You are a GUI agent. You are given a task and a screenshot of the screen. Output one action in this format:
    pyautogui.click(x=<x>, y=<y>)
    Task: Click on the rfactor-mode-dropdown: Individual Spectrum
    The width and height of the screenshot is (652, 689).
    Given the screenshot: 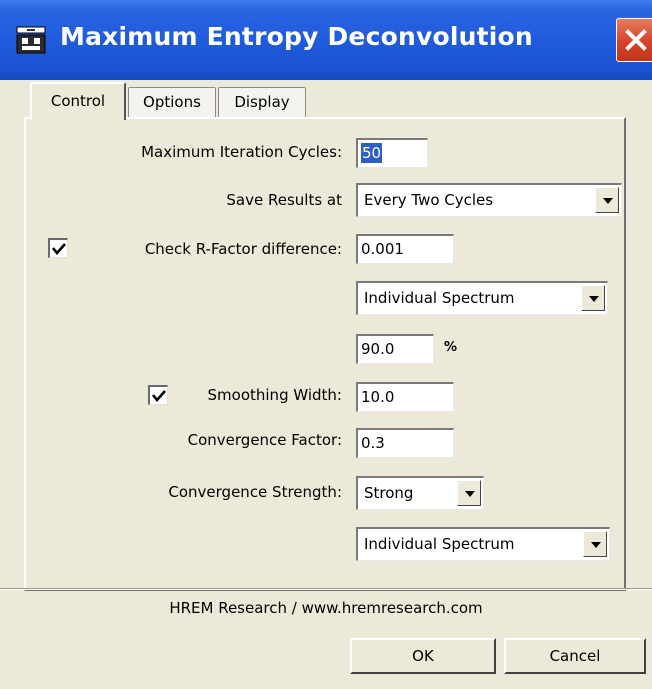 What is the action you would take?
    pyautogui.click(x=482, y=298)
    